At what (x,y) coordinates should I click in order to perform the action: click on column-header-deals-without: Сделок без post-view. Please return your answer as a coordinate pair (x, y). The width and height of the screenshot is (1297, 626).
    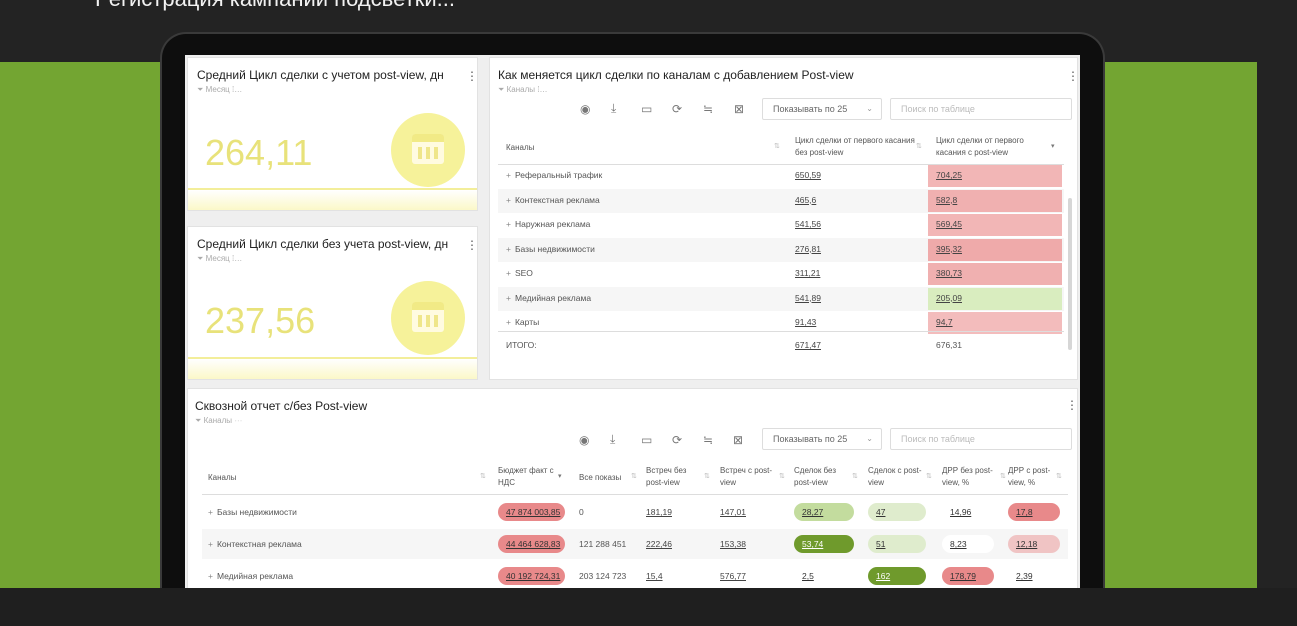
    Looking at the image, I should click on (821, 477).